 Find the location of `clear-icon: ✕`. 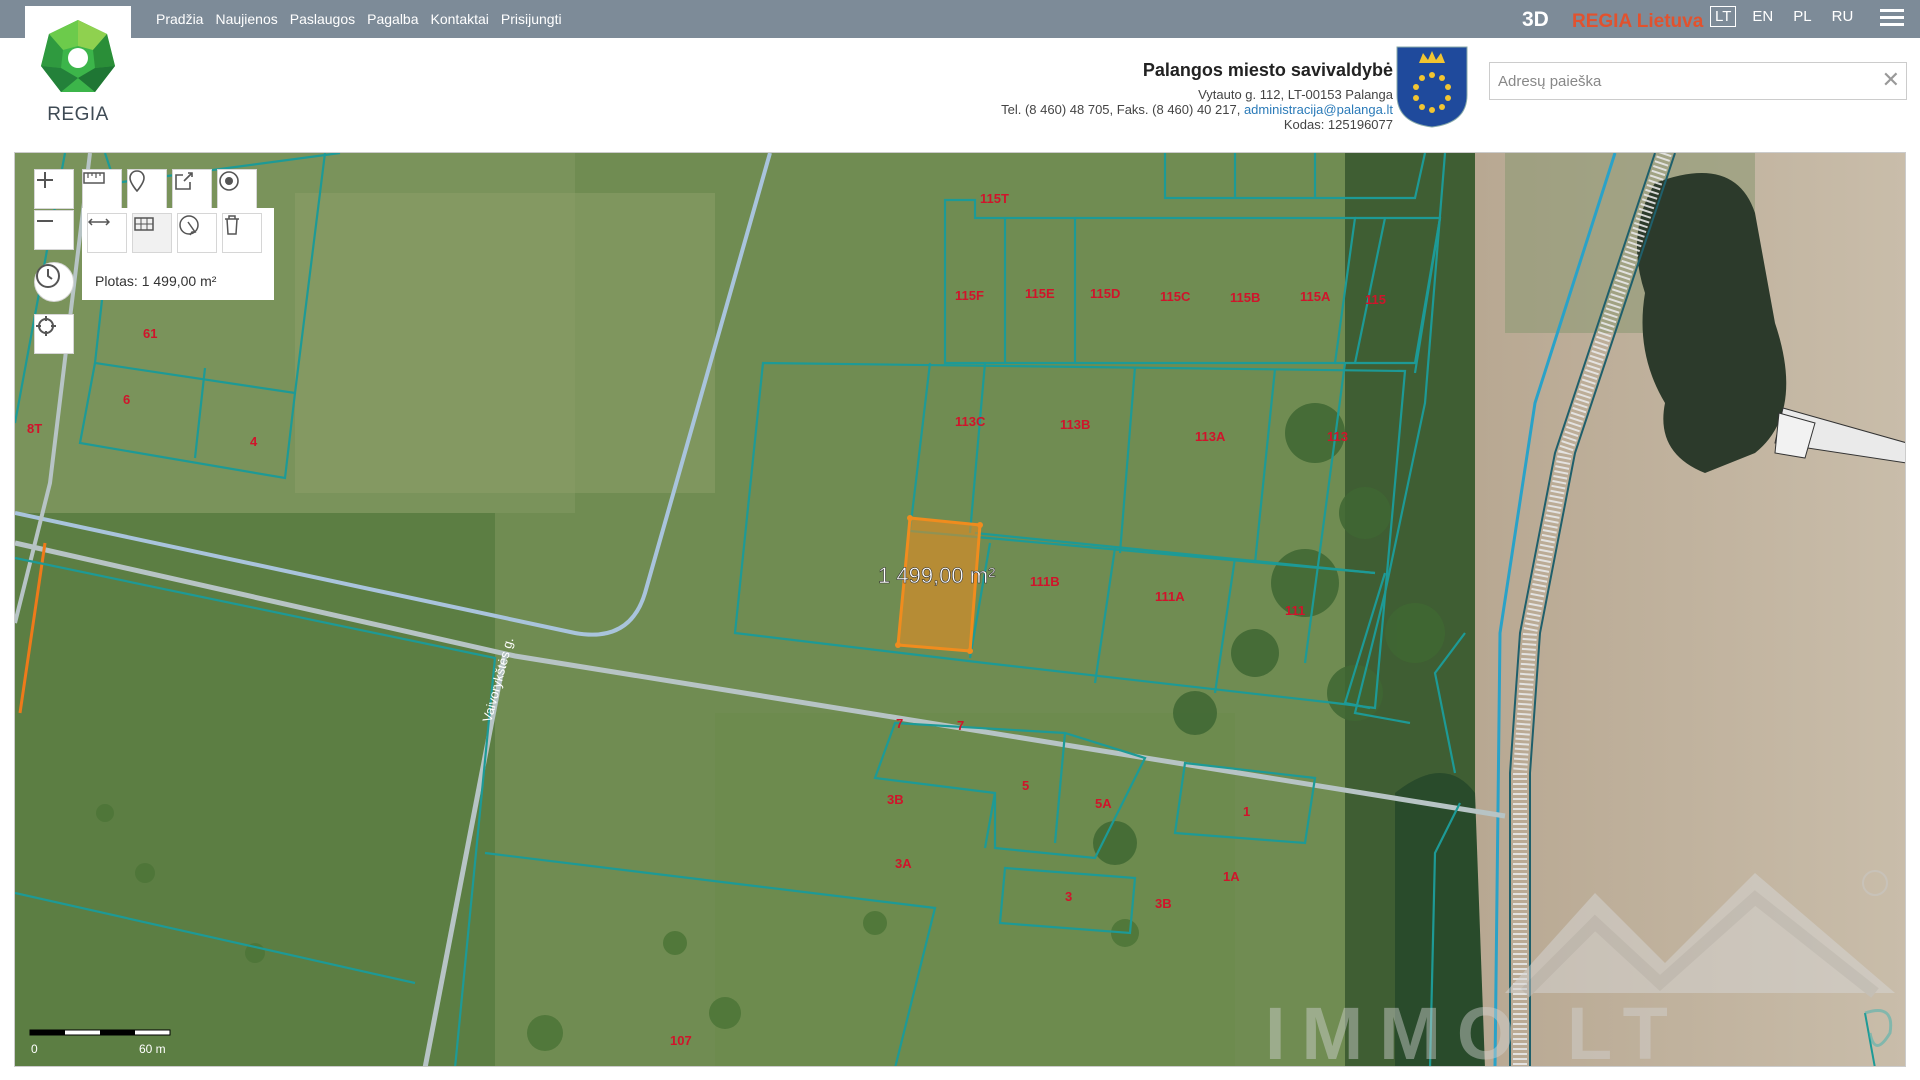

clear-icon: ✕ is located at coordinates (1891, 80).